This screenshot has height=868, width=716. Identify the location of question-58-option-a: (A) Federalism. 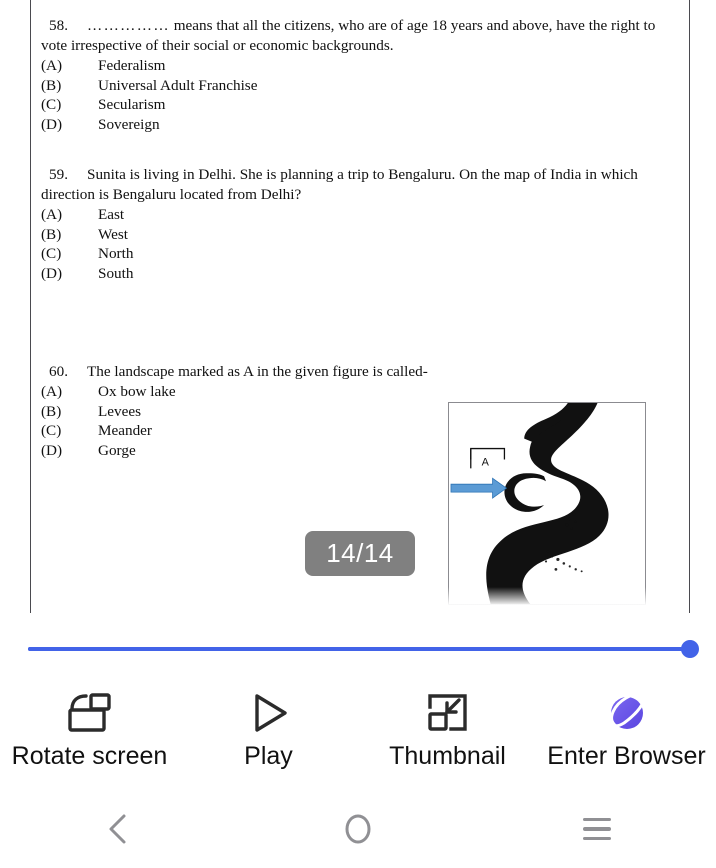
(358, 66).